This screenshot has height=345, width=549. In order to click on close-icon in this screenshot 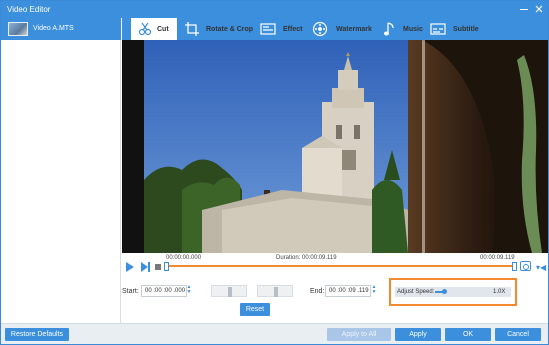, I will do `click(539, 9)`.